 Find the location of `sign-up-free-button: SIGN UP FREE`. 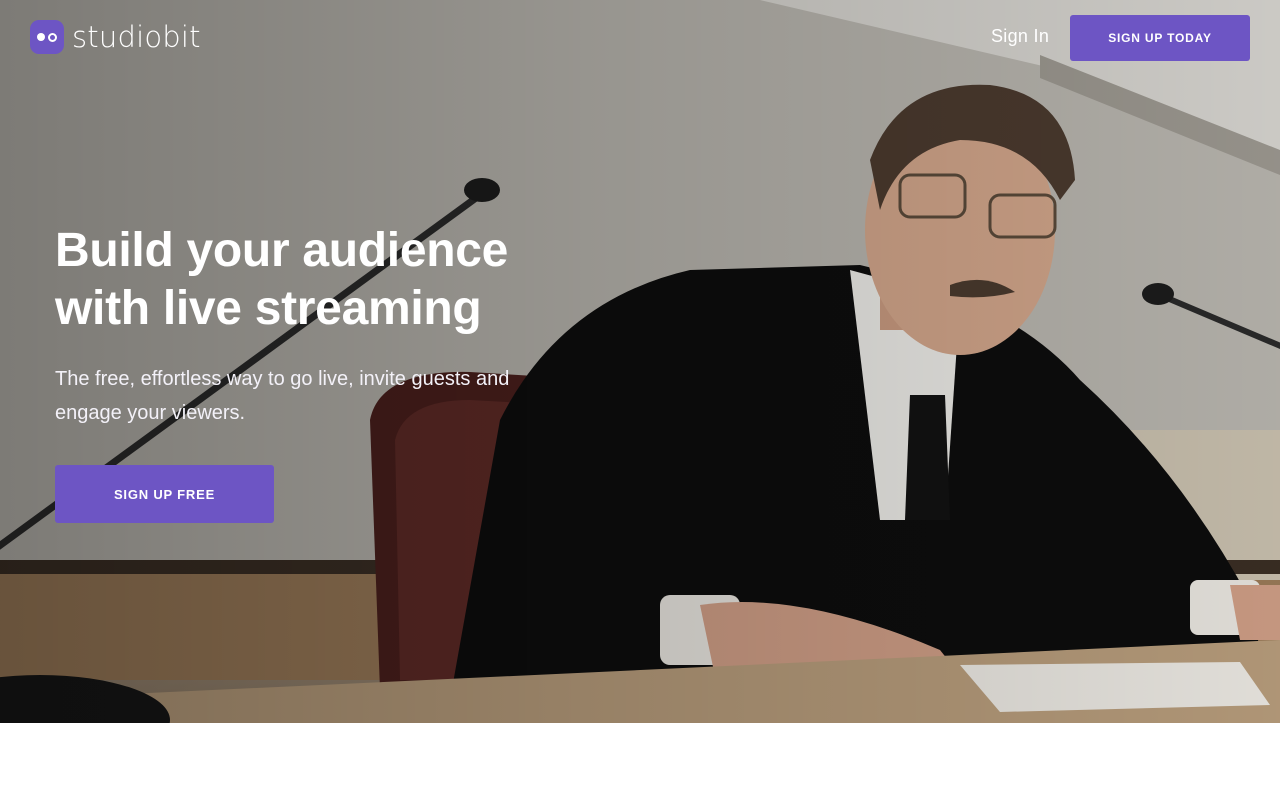

sign-up-free-button: SIGN UP FREE is located at coordinates (164, 494).